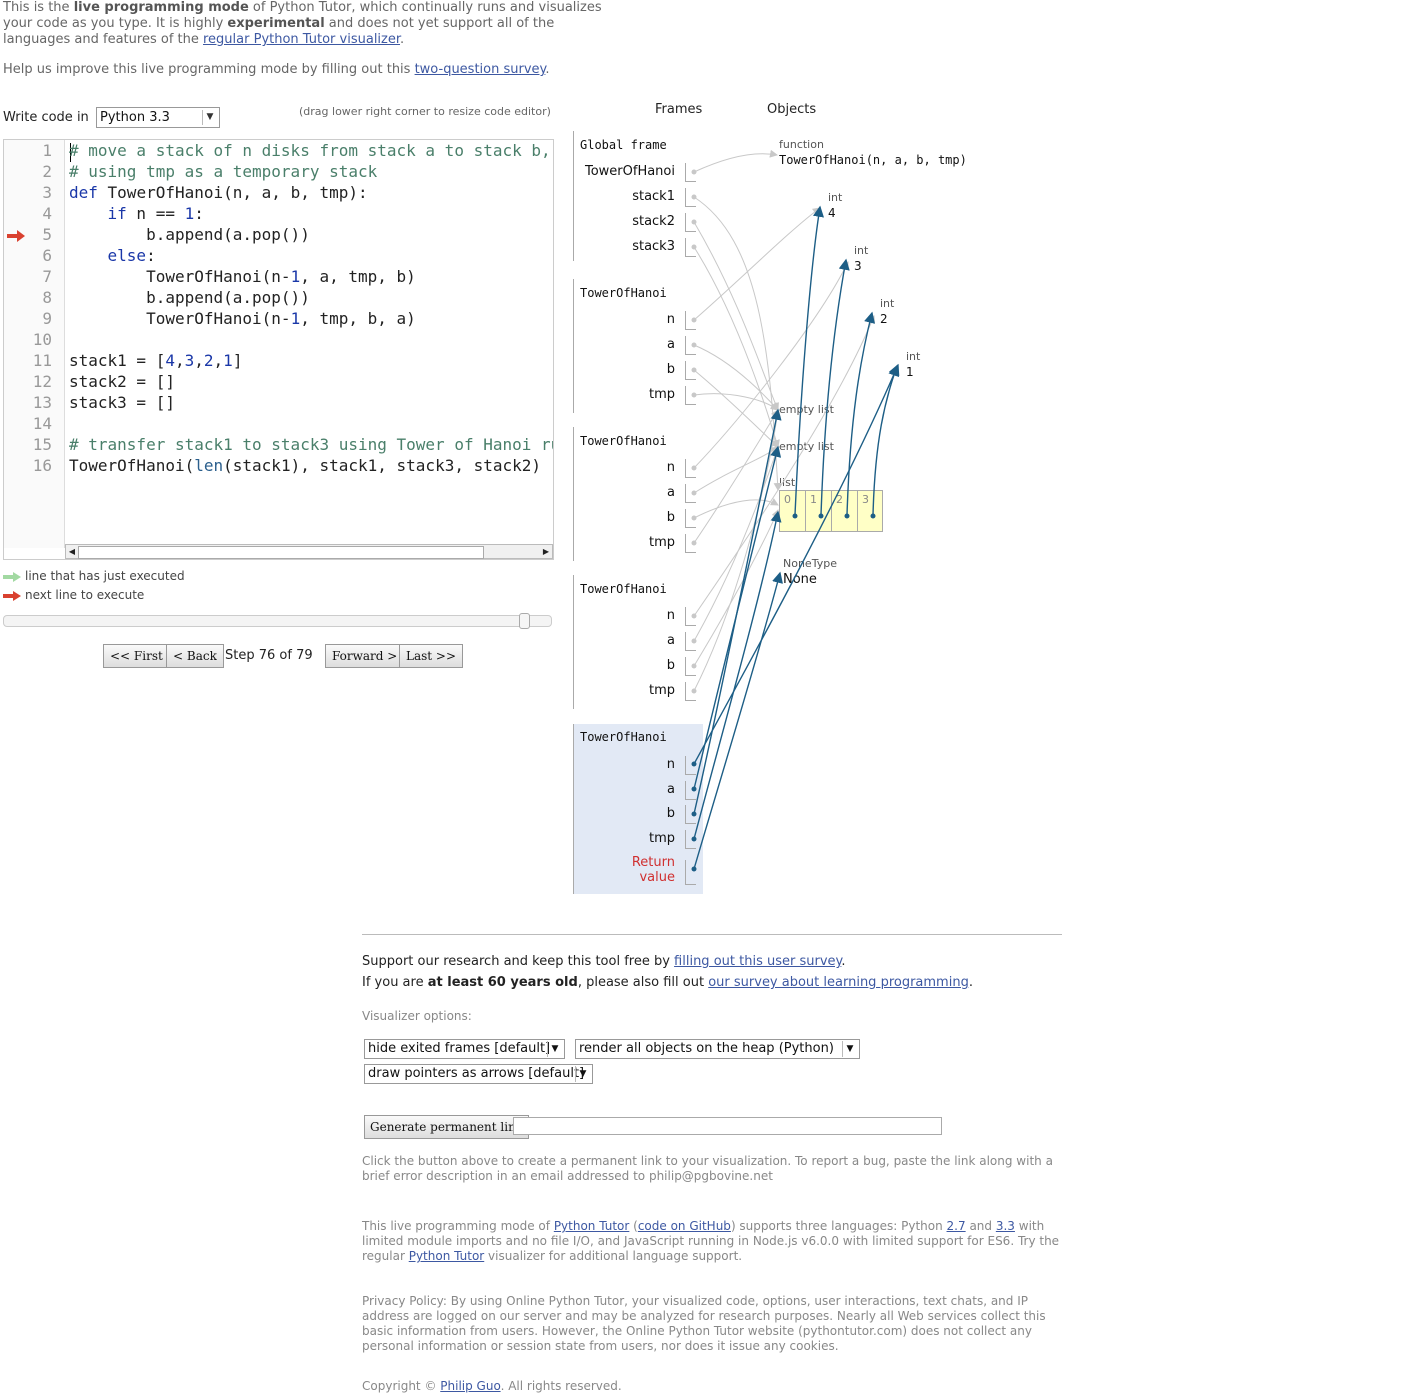  Describe the element at coordinates (42, 360) in the screenshot. I see `line-number: 11` at that location.